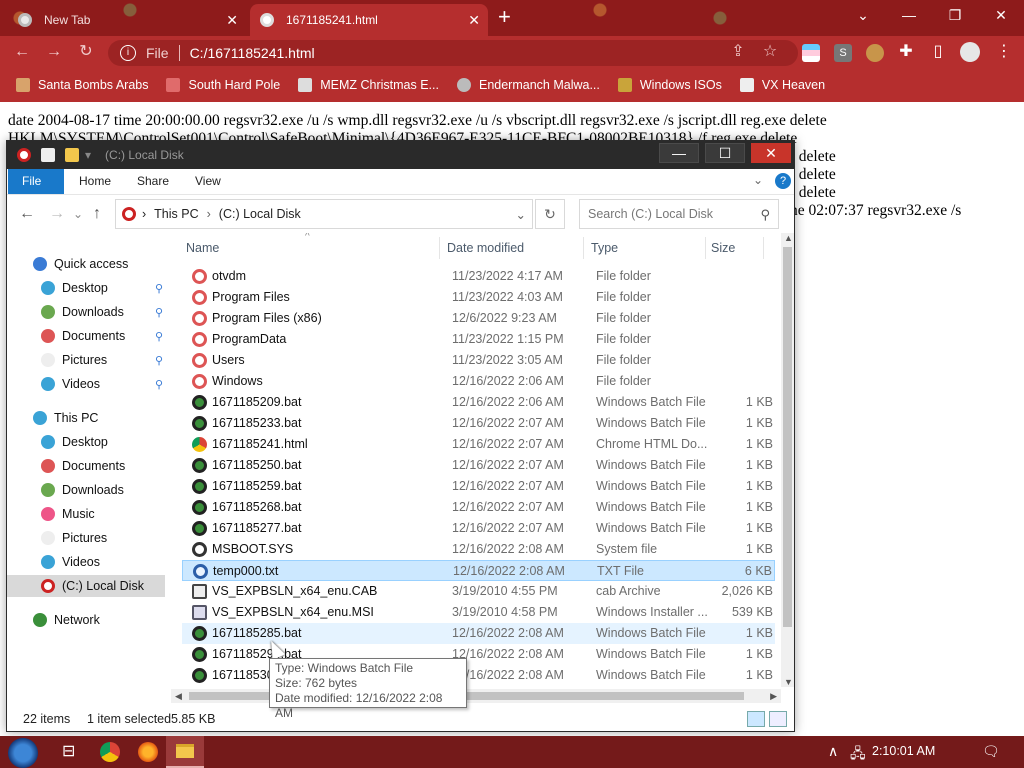  I want to click on file-row: Windows 12/16/2022 2:06 AM File folder, so click(478, 381).